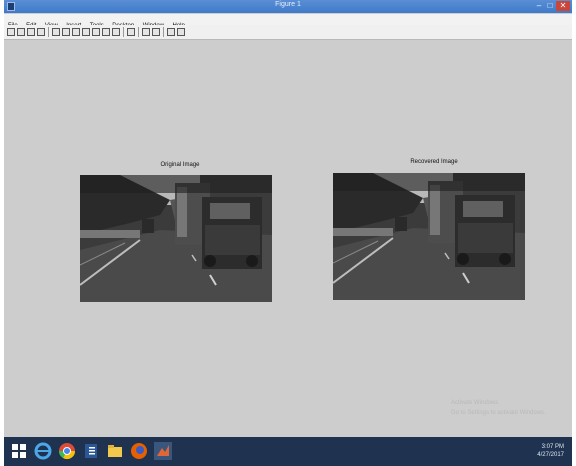  What do you see at coordinates (171, 32) in the screenshot?
I see `hide-plot-tools-icon` at bounding box center [171, 32].